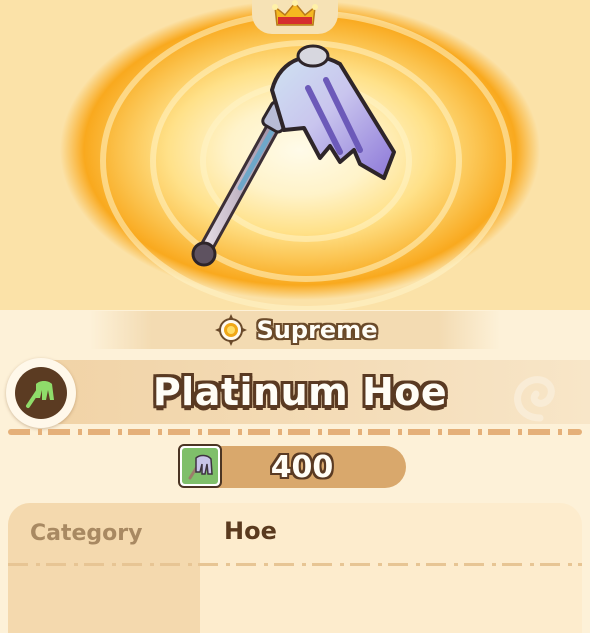 This screenshot has height=633, width=590. Describe the element at coordinates (230, 330) in the screenshot. I see `supreme-rarity-icon` at that location.